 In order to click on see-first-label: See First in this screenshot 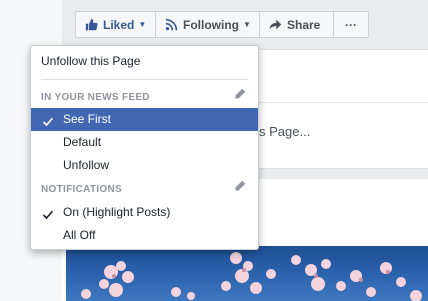, I will do `click(87, 119)`.